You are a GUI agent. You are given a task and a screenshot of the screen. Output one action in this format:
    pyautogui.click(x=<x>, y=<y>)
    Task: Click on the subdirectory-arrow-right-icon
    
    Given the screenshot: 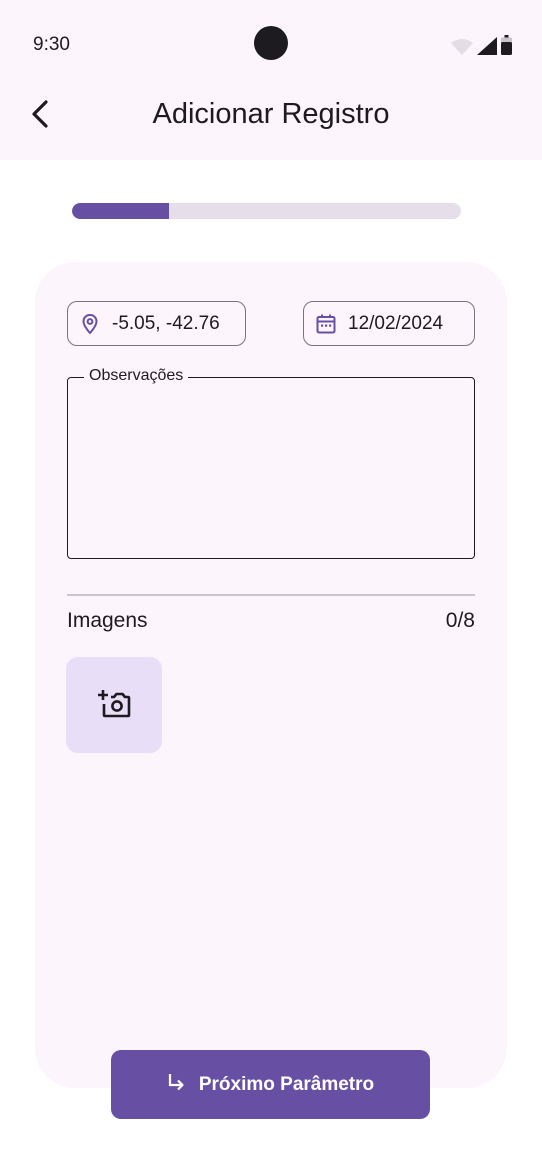 What is the action you would take?
    pyautogui.click(x=176, y=1084)
    